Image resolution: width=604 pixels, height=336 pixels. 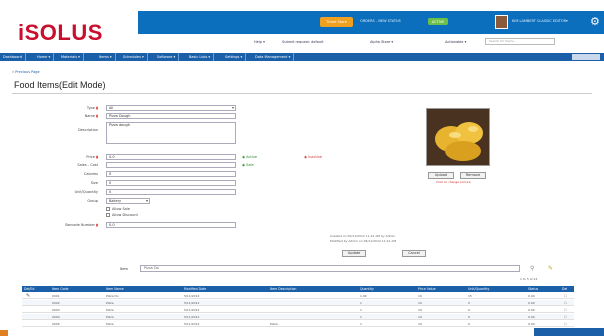 I want to click on modified-note: Modified by Admin on 05/11/2012 11:21 AM, so click(x=363, y=241).